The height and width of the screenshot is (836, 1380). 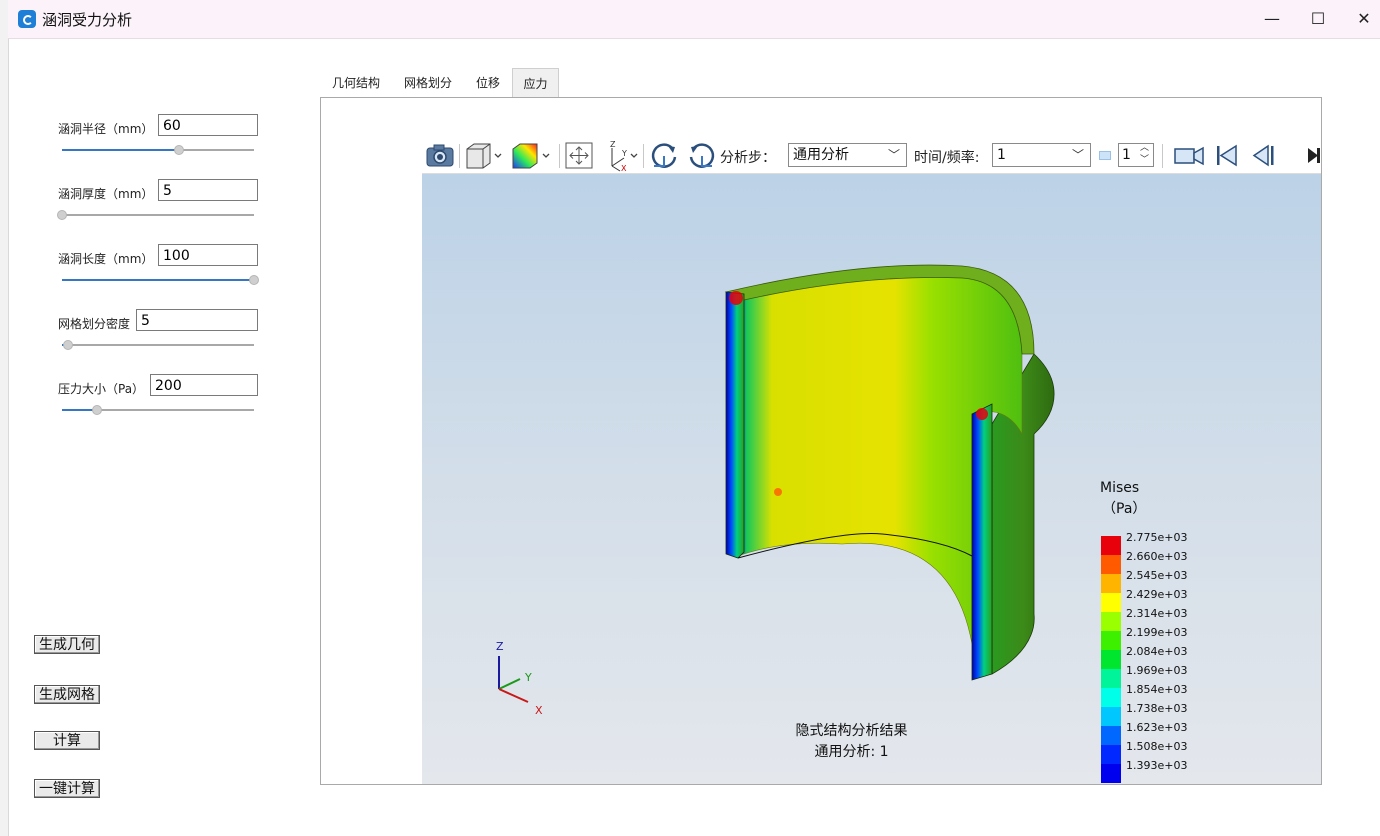 I want to click on app-logo-icon, so click(x=27, y=19).